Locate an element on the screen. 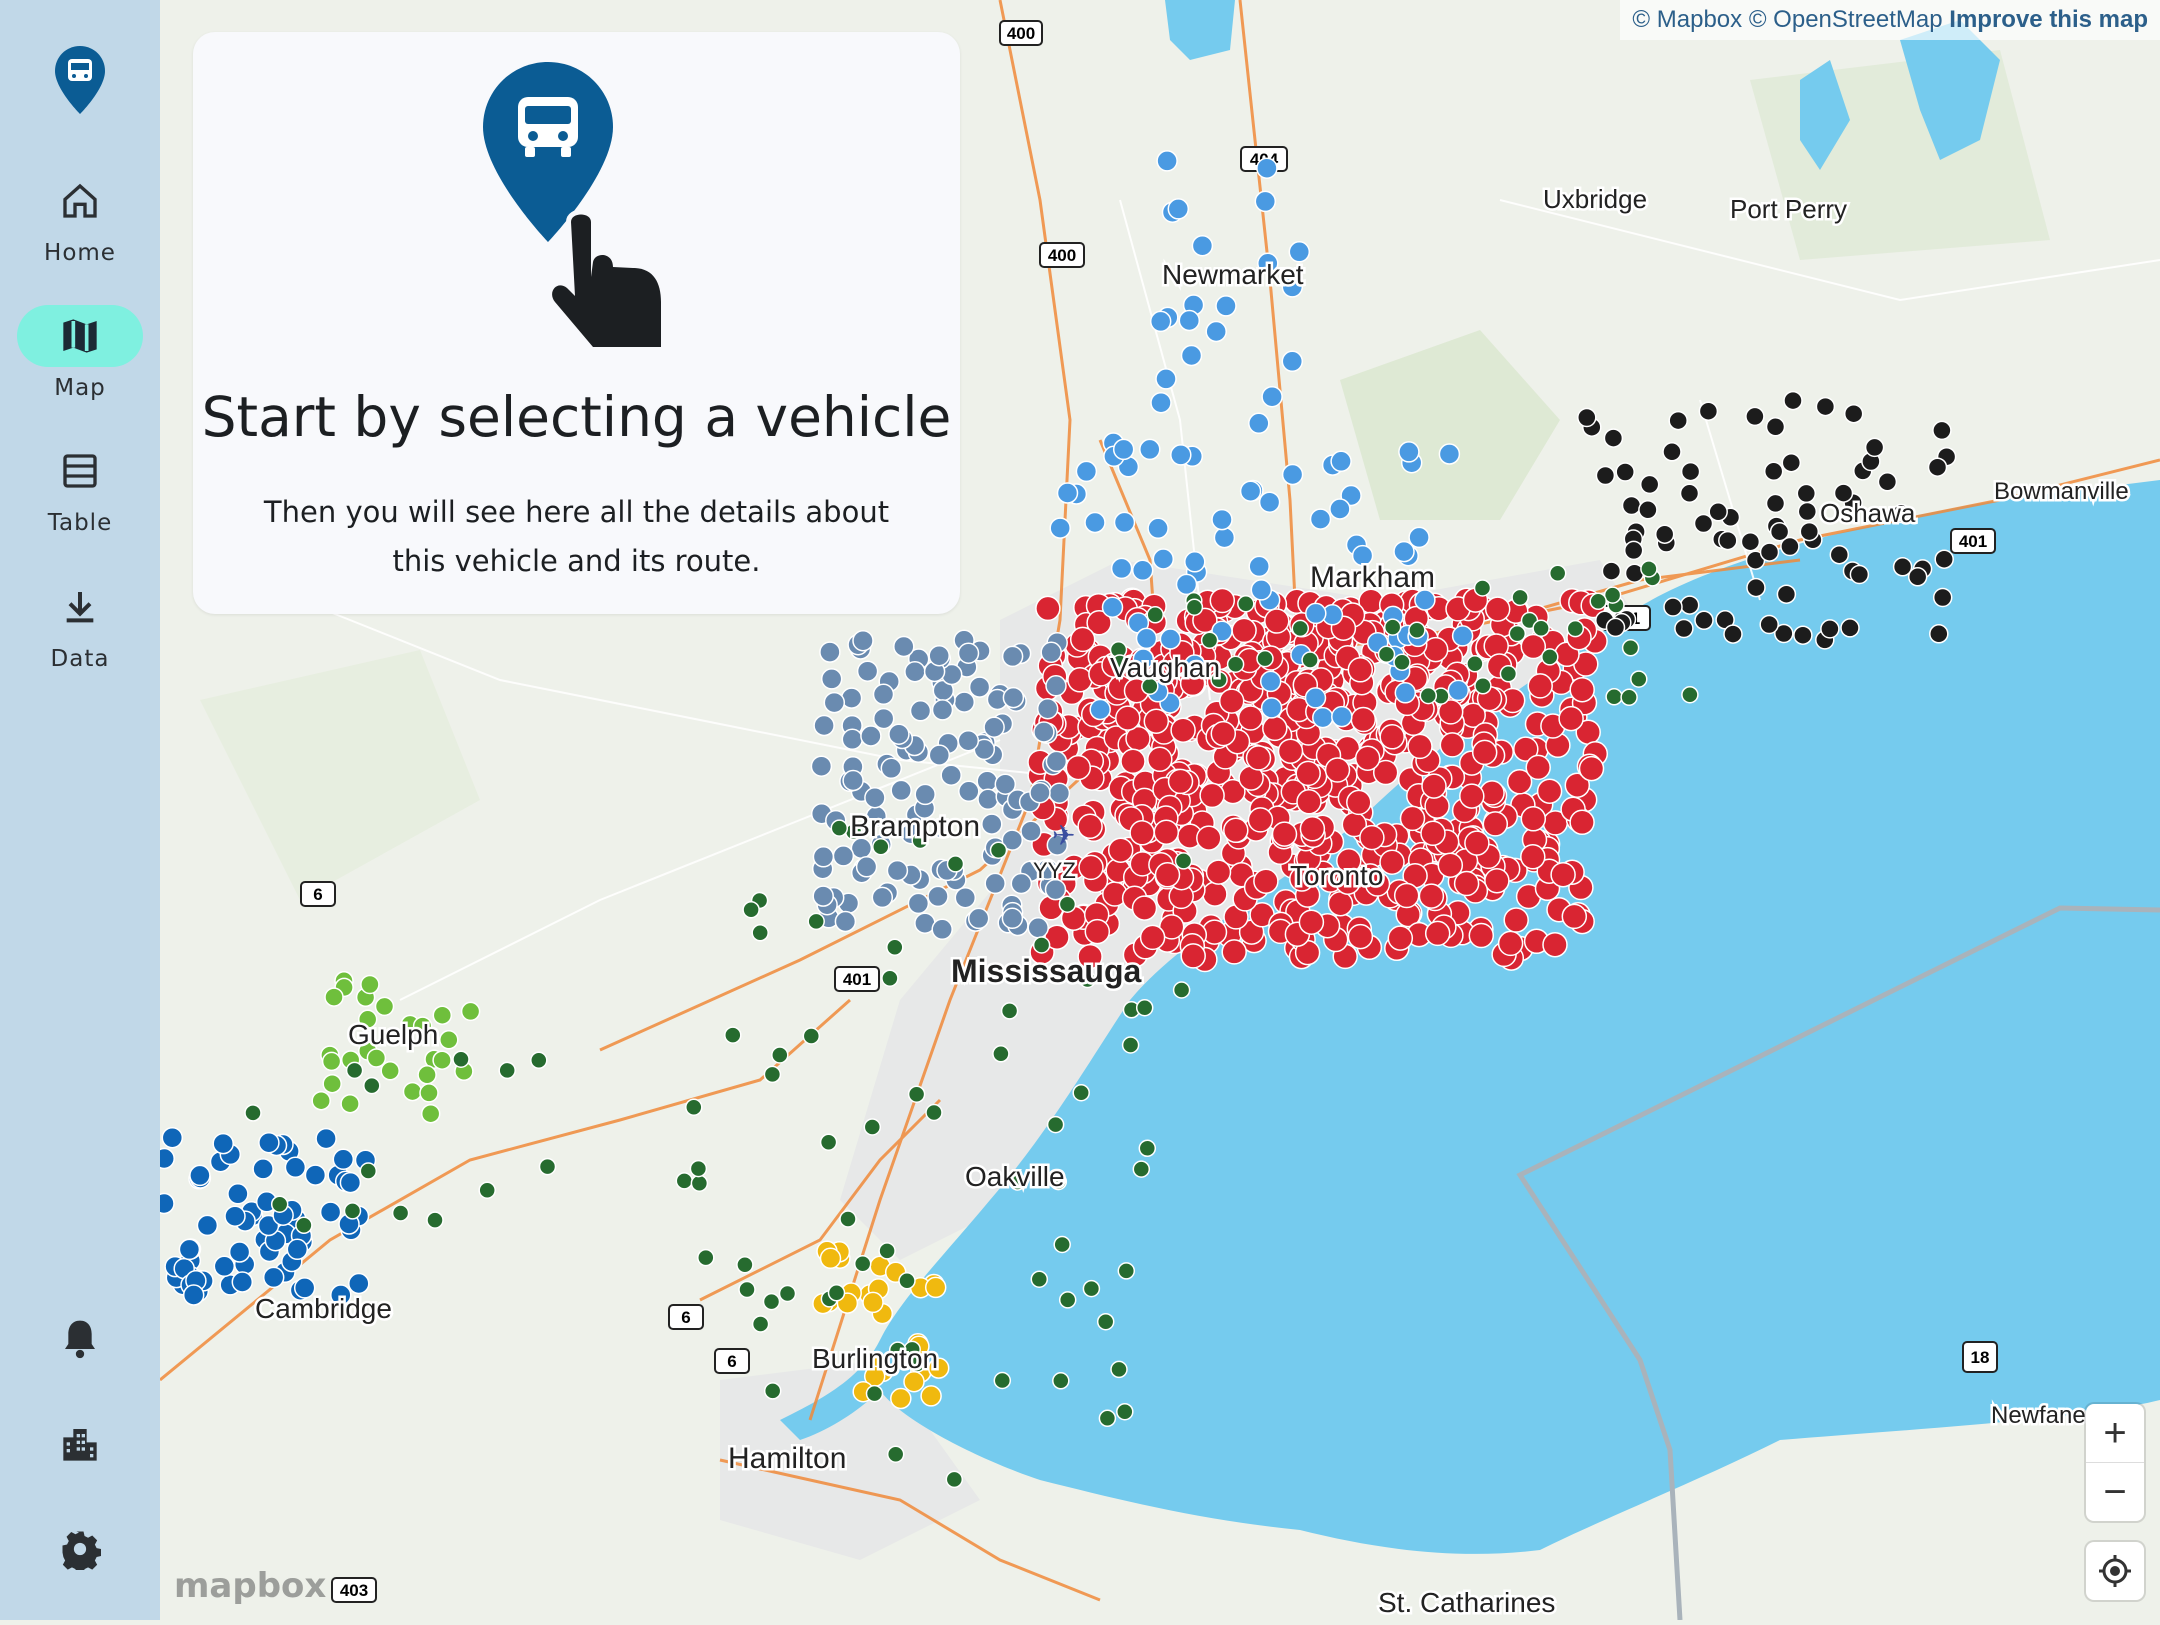  osm-attribution-link: © OpenStreetMap is located at coordinates (1846, 19).